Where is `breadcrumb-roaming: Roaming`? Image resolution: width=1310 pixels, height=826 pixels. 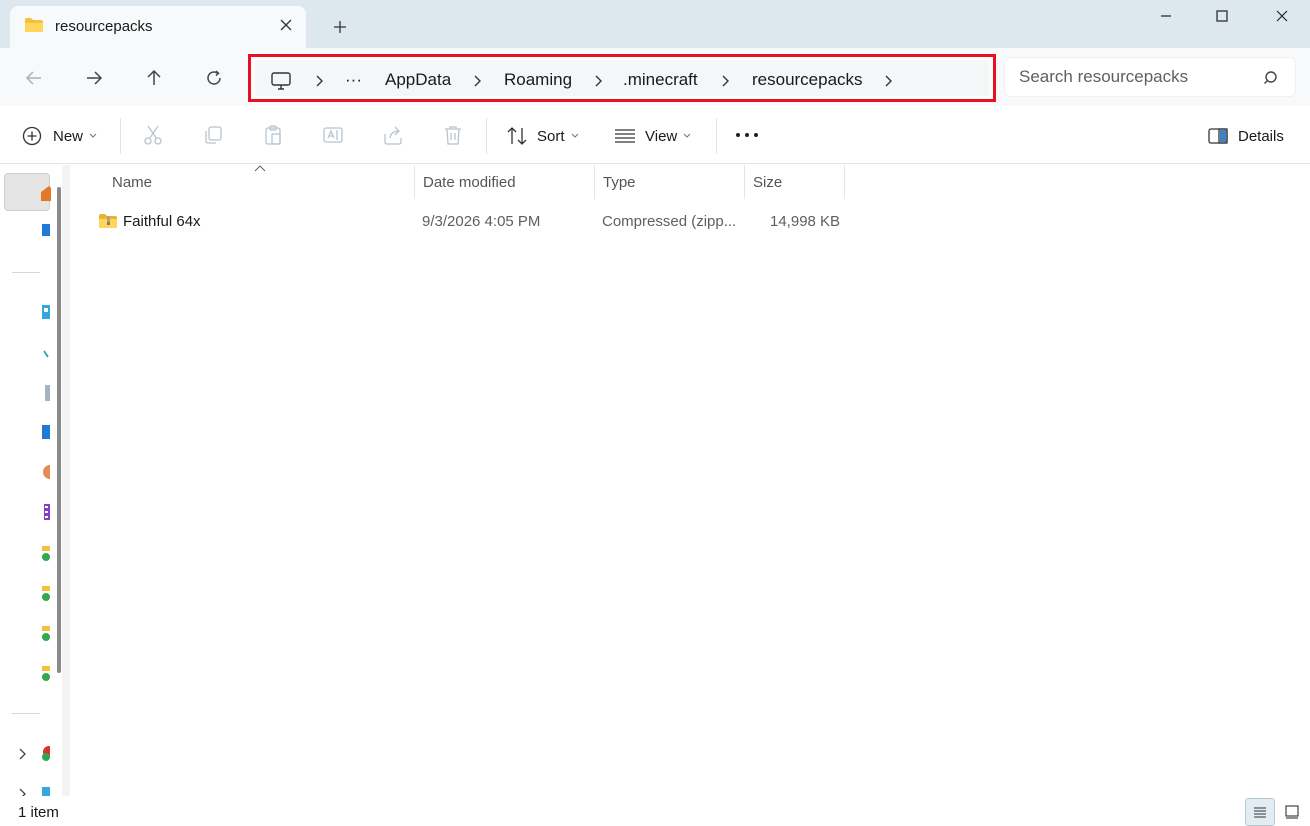
breadcrumb-roaming: Roaming is located at coordinates (538, 80).